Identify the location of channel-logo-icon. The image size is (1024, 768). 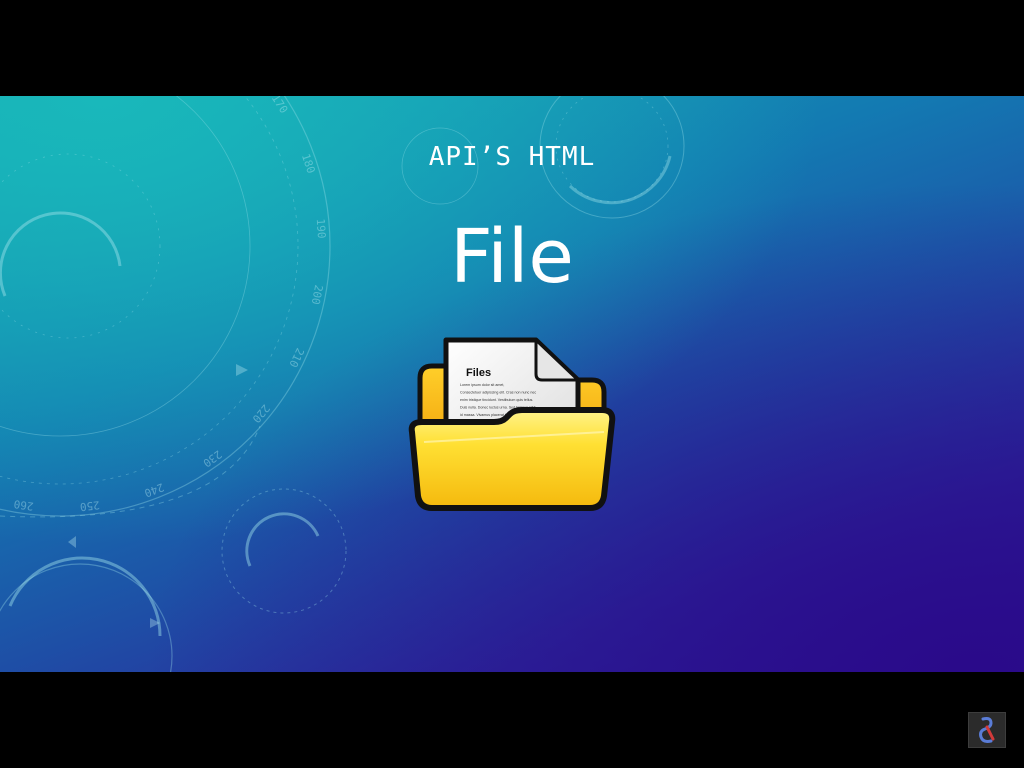
(987, 730).